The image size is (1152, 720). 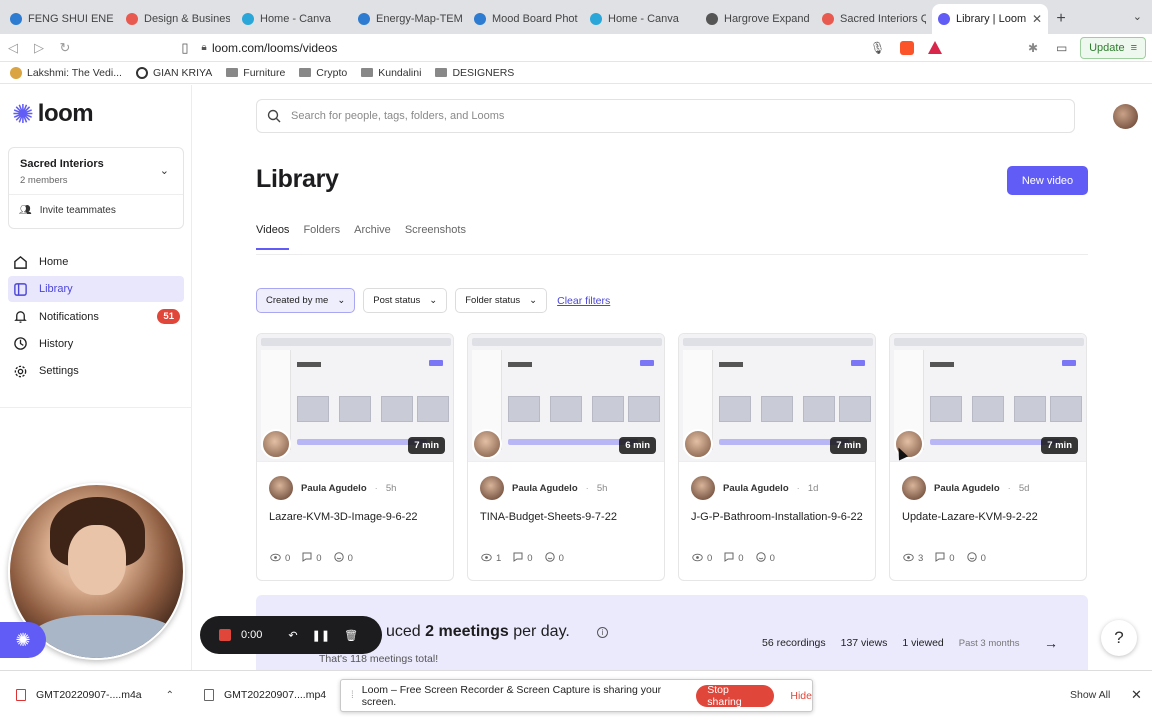 What do you see at coordinates (273, 237) in the screenshot?
I see `tab-videos: Videos` at bounding box center [273, 237].